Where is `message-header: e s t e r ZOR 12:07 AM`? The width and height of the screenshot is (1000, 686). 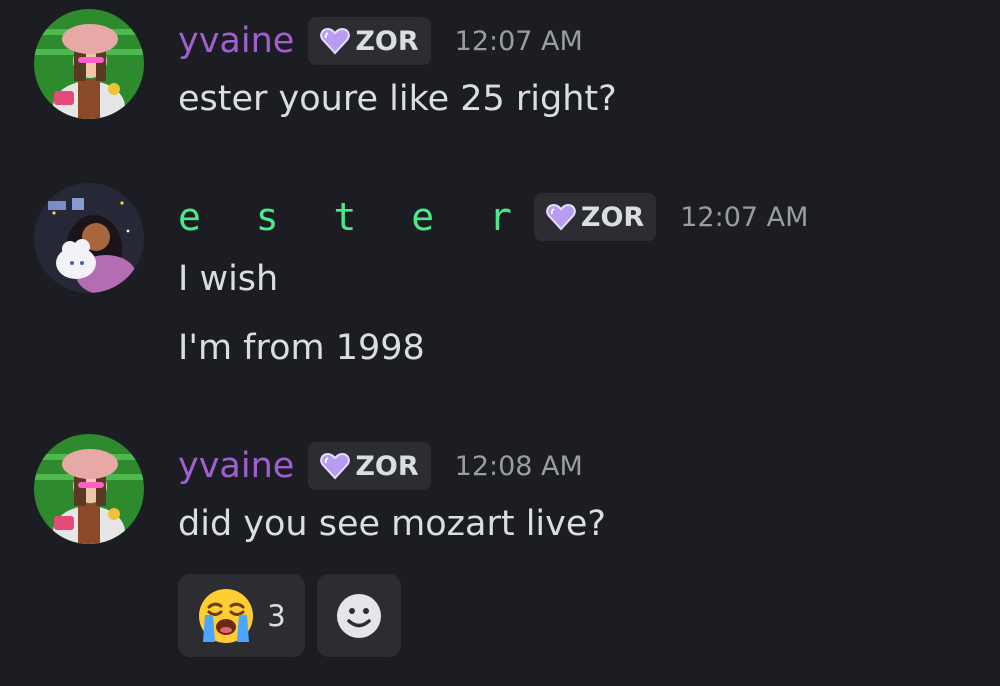 message-header: e s t e r ZOR 12:07 AM is located at coordinates (493, 217).